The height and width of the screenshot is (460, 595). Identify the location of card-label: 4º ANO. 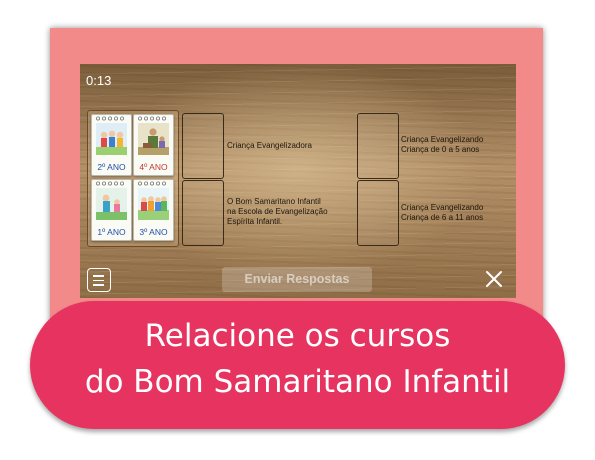
(153, 167).